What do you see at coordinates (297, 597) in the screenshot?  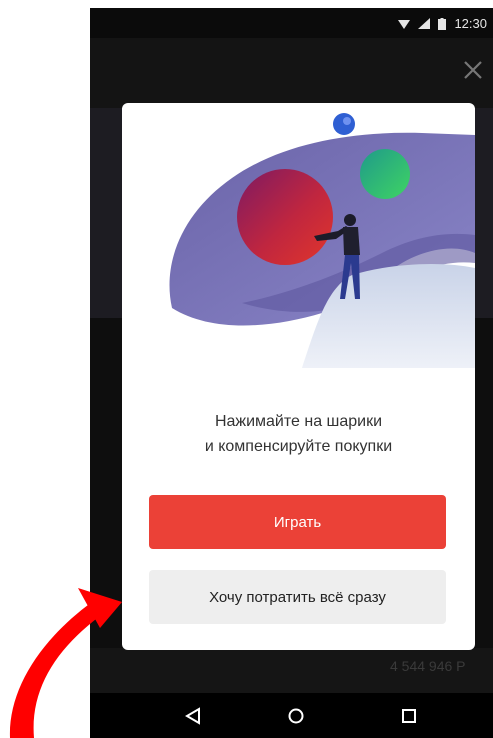 I see `spend-all-button: Хочу потратить всё сразу` at bounding box center [297, 597].